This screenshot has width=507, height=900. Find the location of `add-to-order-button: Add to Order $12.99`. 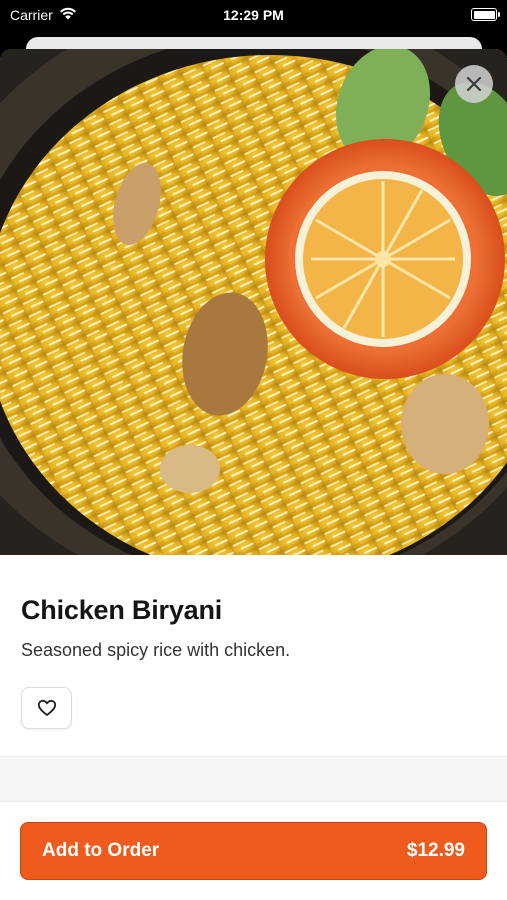

add-to-order-button: Add to Order $12.99 is located at coordinates (253, 851).